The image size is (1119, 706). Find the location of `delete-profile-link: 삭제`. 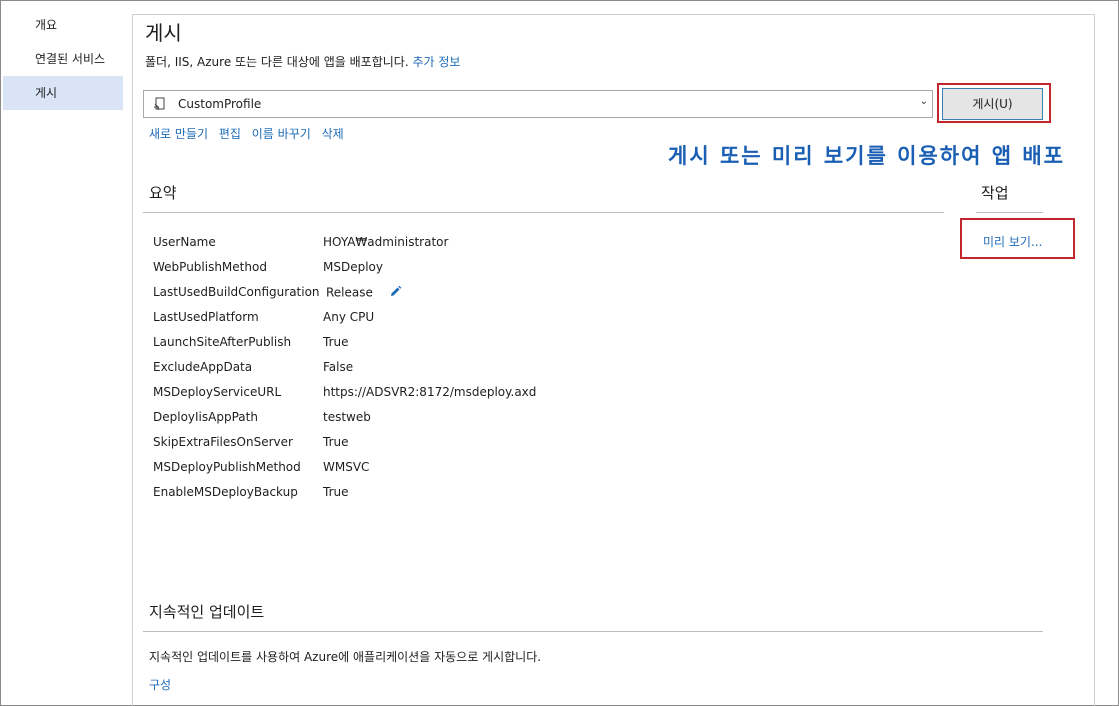

delete-profile-link: 삭제 is located at coordinates (333, 134).